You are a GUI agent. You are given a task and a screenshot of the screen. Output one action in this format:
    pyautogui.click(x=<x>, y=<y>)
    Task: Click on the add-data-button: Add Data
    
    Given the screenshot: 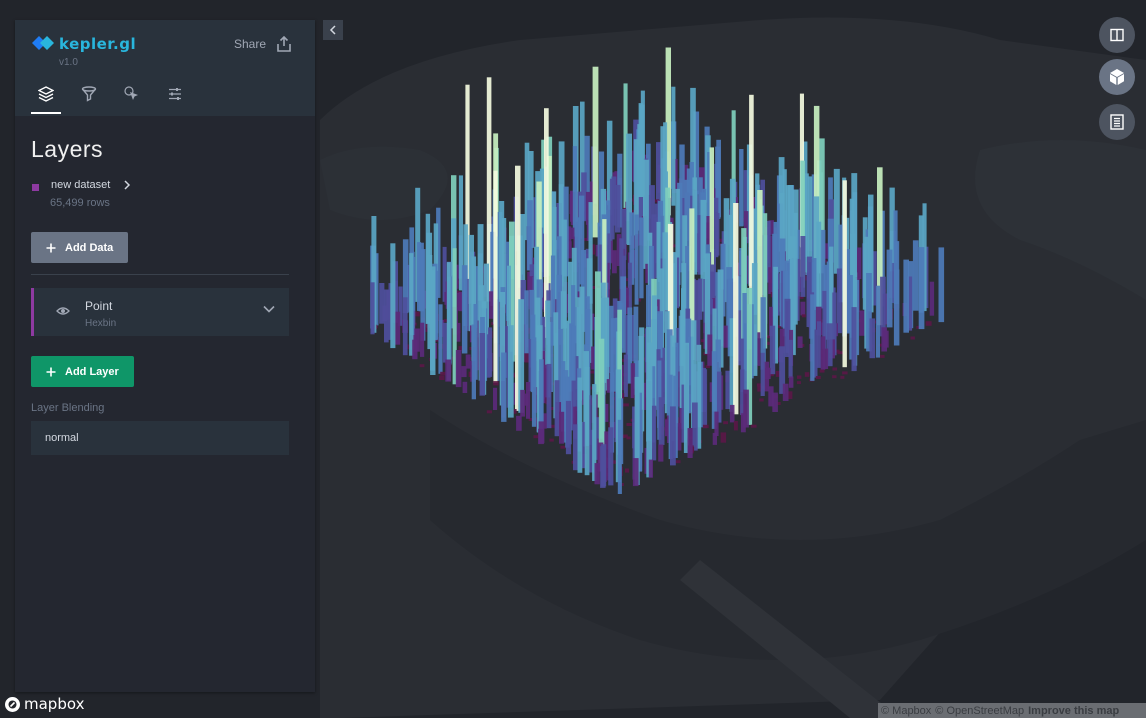 What is the action you would take?
    pyautogui.click(x=80, y=247)
    